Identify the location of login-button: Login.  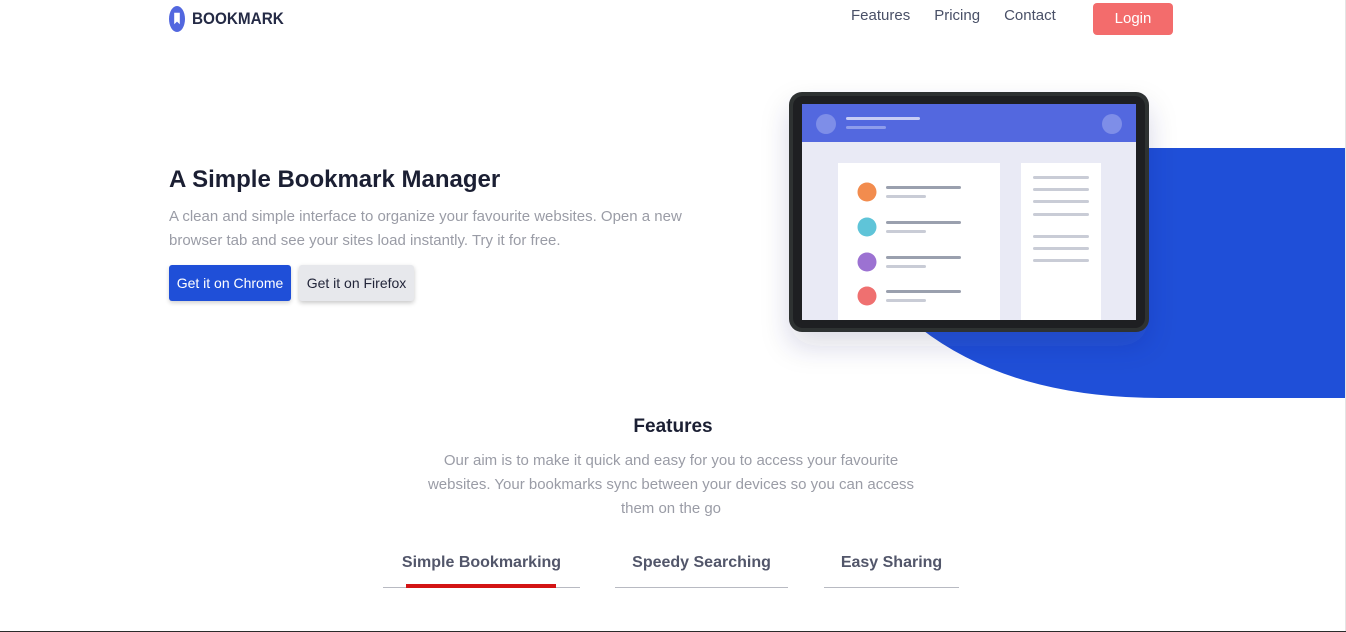
(1133, 19).